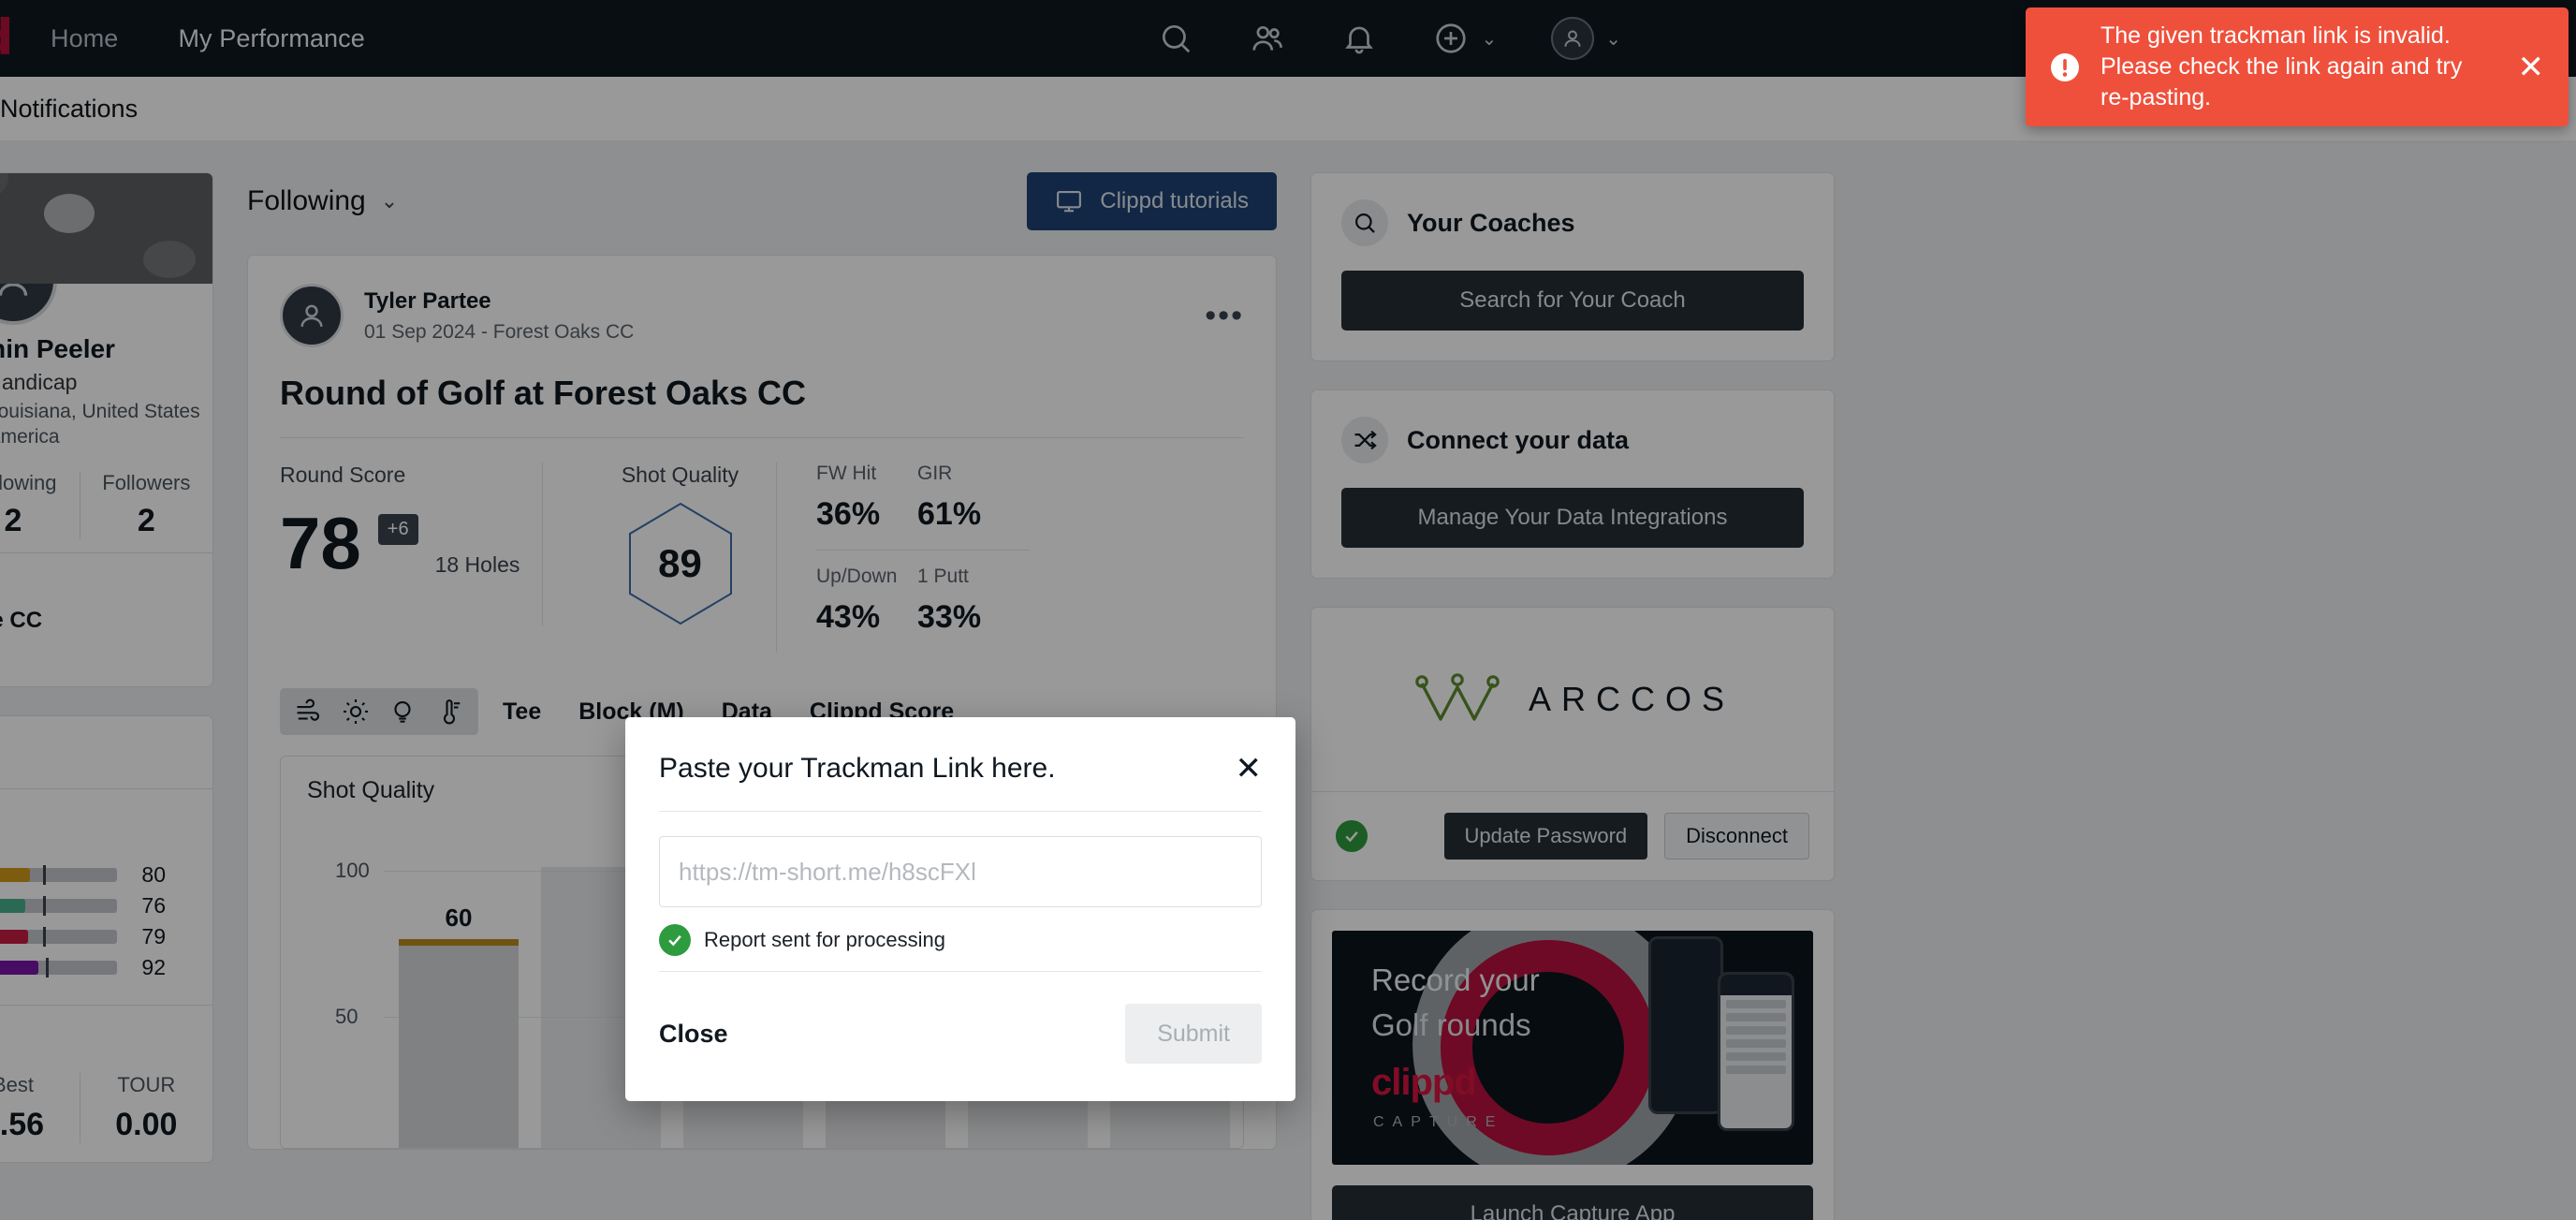  I want to click on error-exclamation-glyph, so click(2065, 66).